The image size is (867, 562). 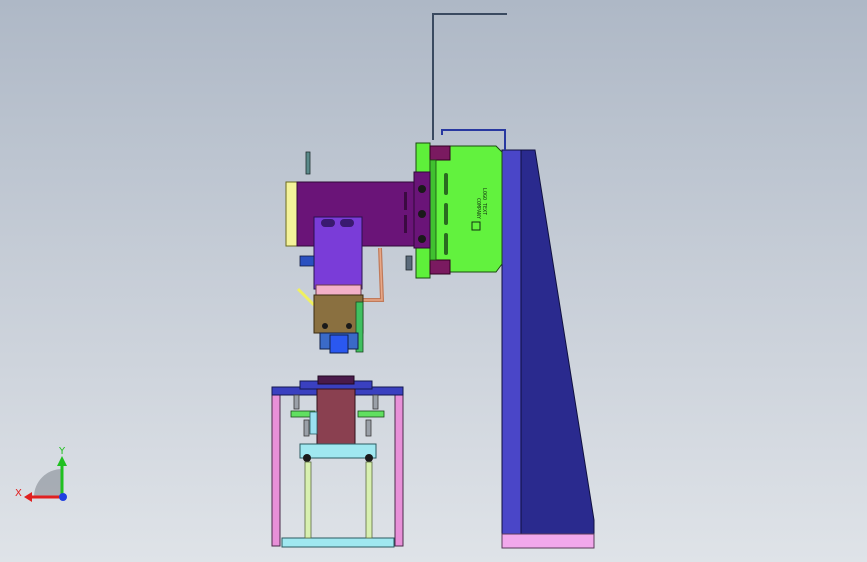 What do you see at coordinates (18, 493) in the screenshot?
I see `triad-x-label: X` at bounding box center [18, 493].